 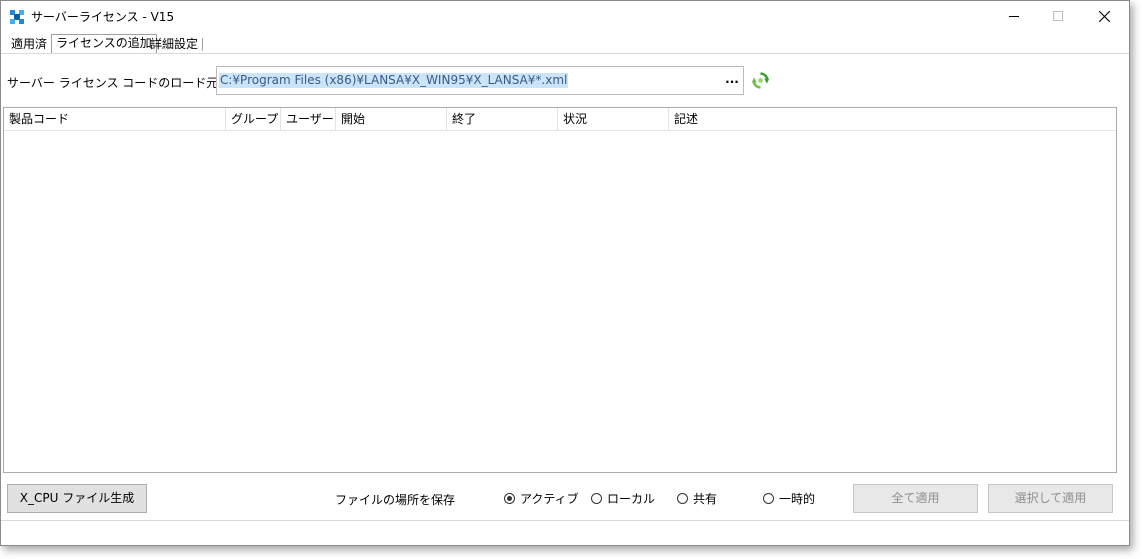 I want to click on maximize-button, so click(x=1058, y=16).